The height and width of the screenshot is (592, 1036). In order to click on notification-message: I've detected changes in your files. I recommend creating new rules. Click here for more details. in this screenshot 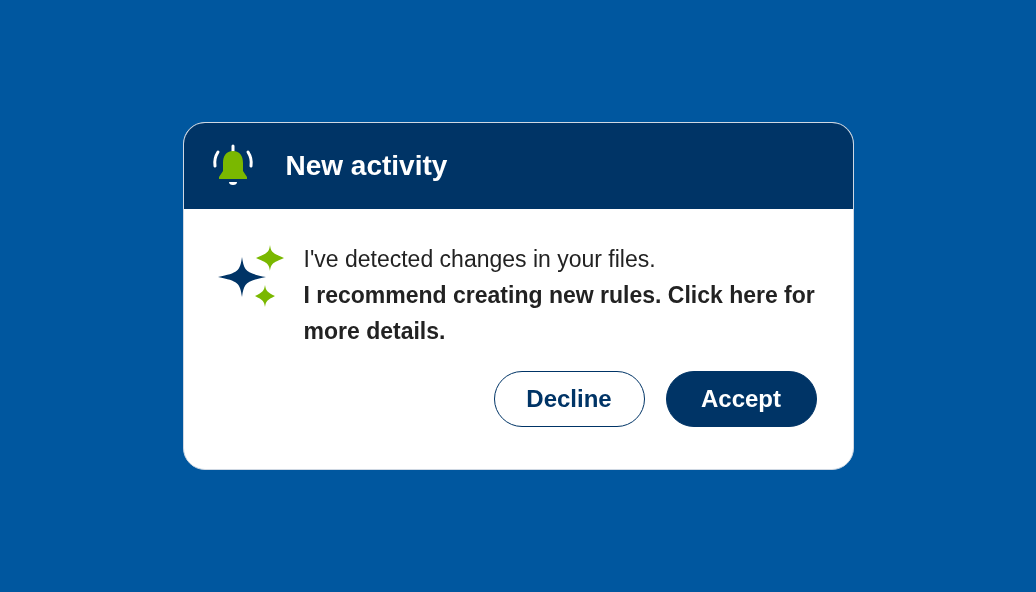, I will do `click(559, 295)`.